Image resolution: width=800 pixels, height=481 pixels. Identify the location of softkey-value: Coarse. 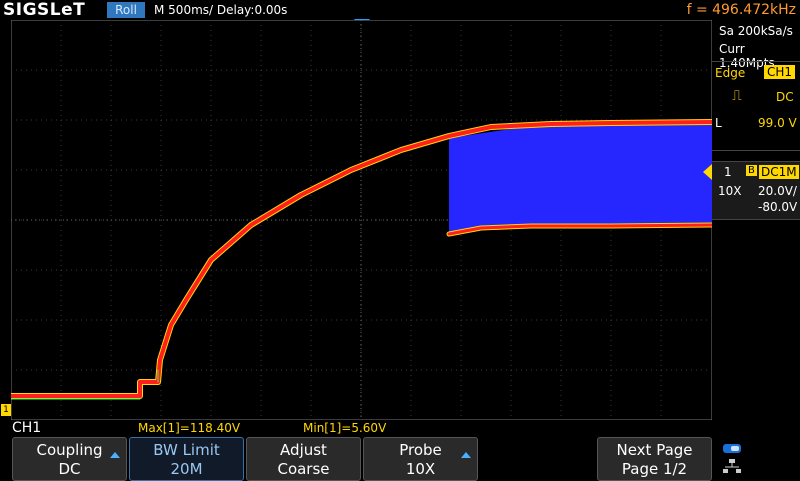
(303, 469).